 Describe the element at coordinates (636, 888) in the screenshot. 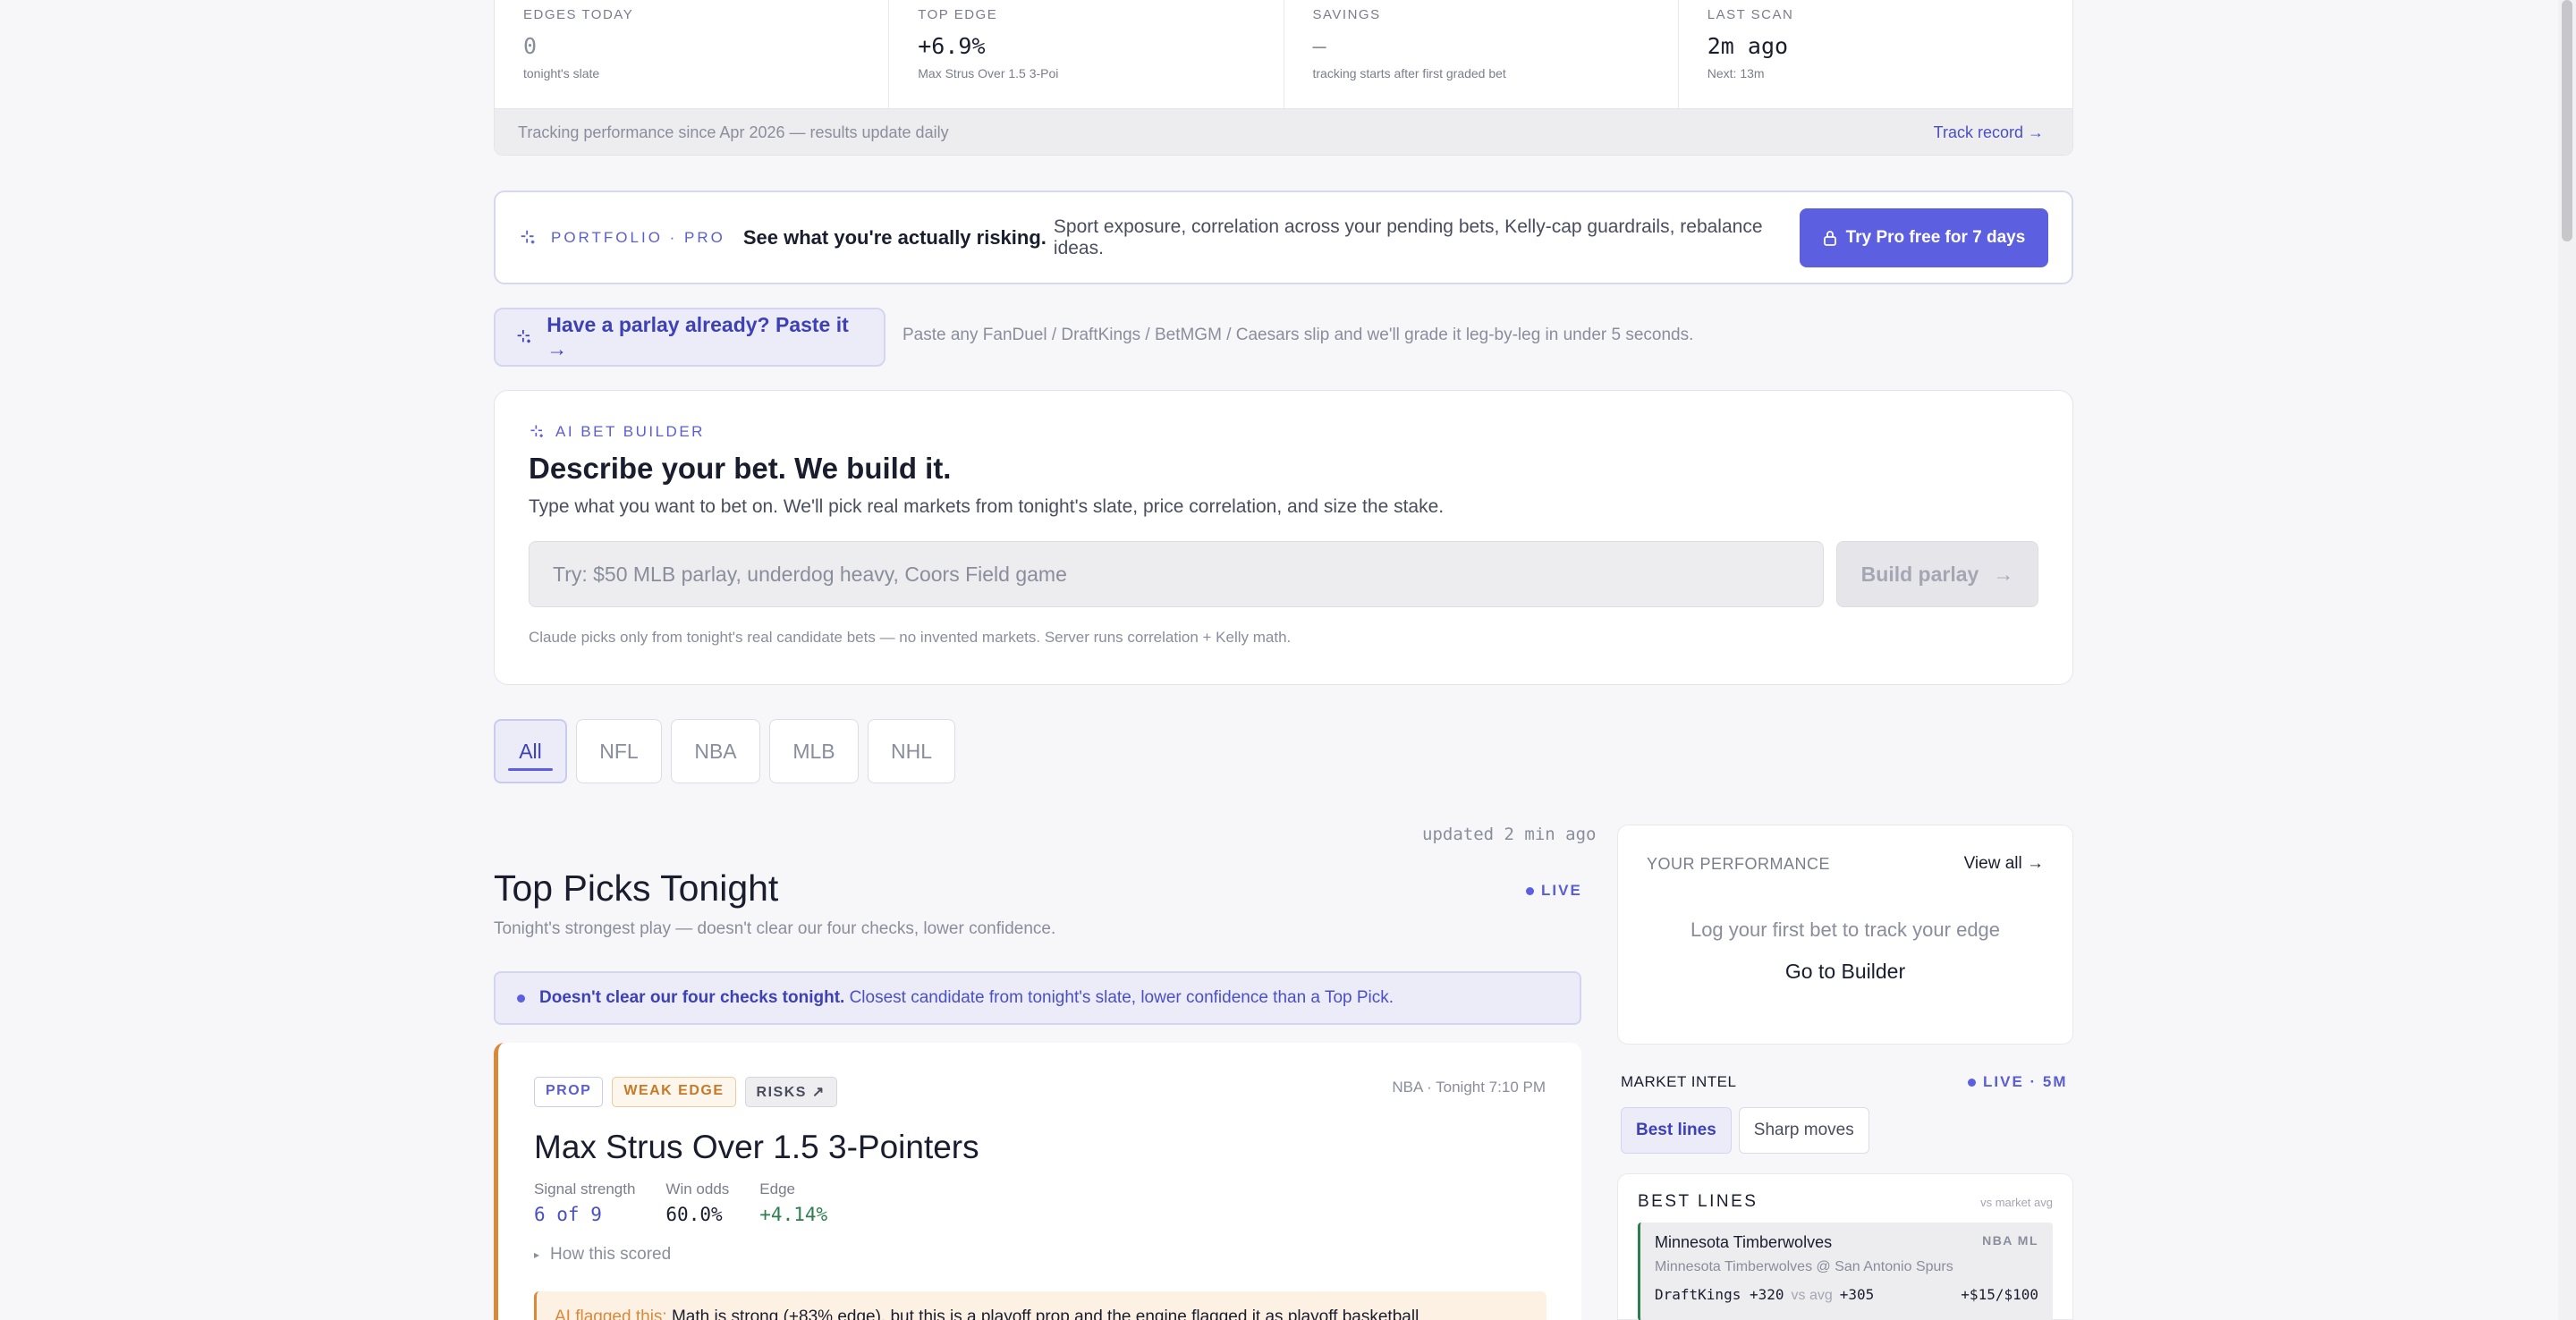

I see `picks-title: Top Picks Tonight` at that location.